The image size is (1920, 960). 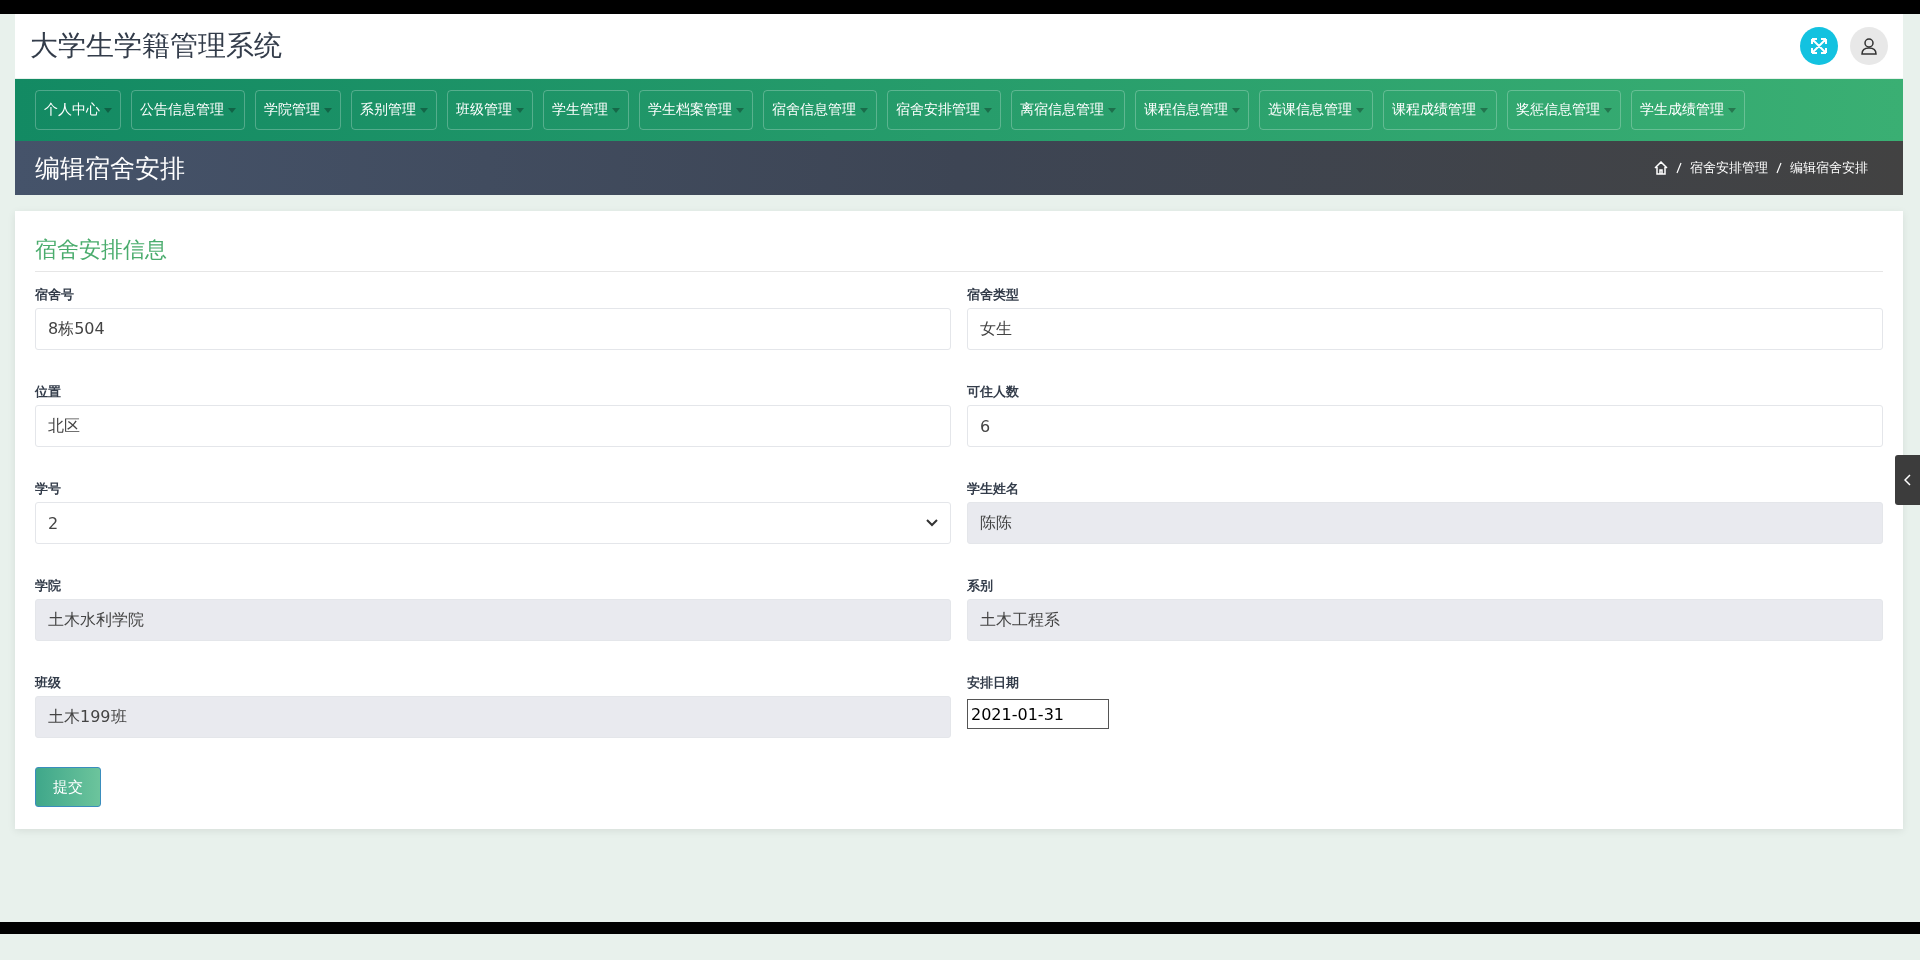 I want to click on breadcrumb-item: 宿舍安排管理, so click(x=1729, y=168).